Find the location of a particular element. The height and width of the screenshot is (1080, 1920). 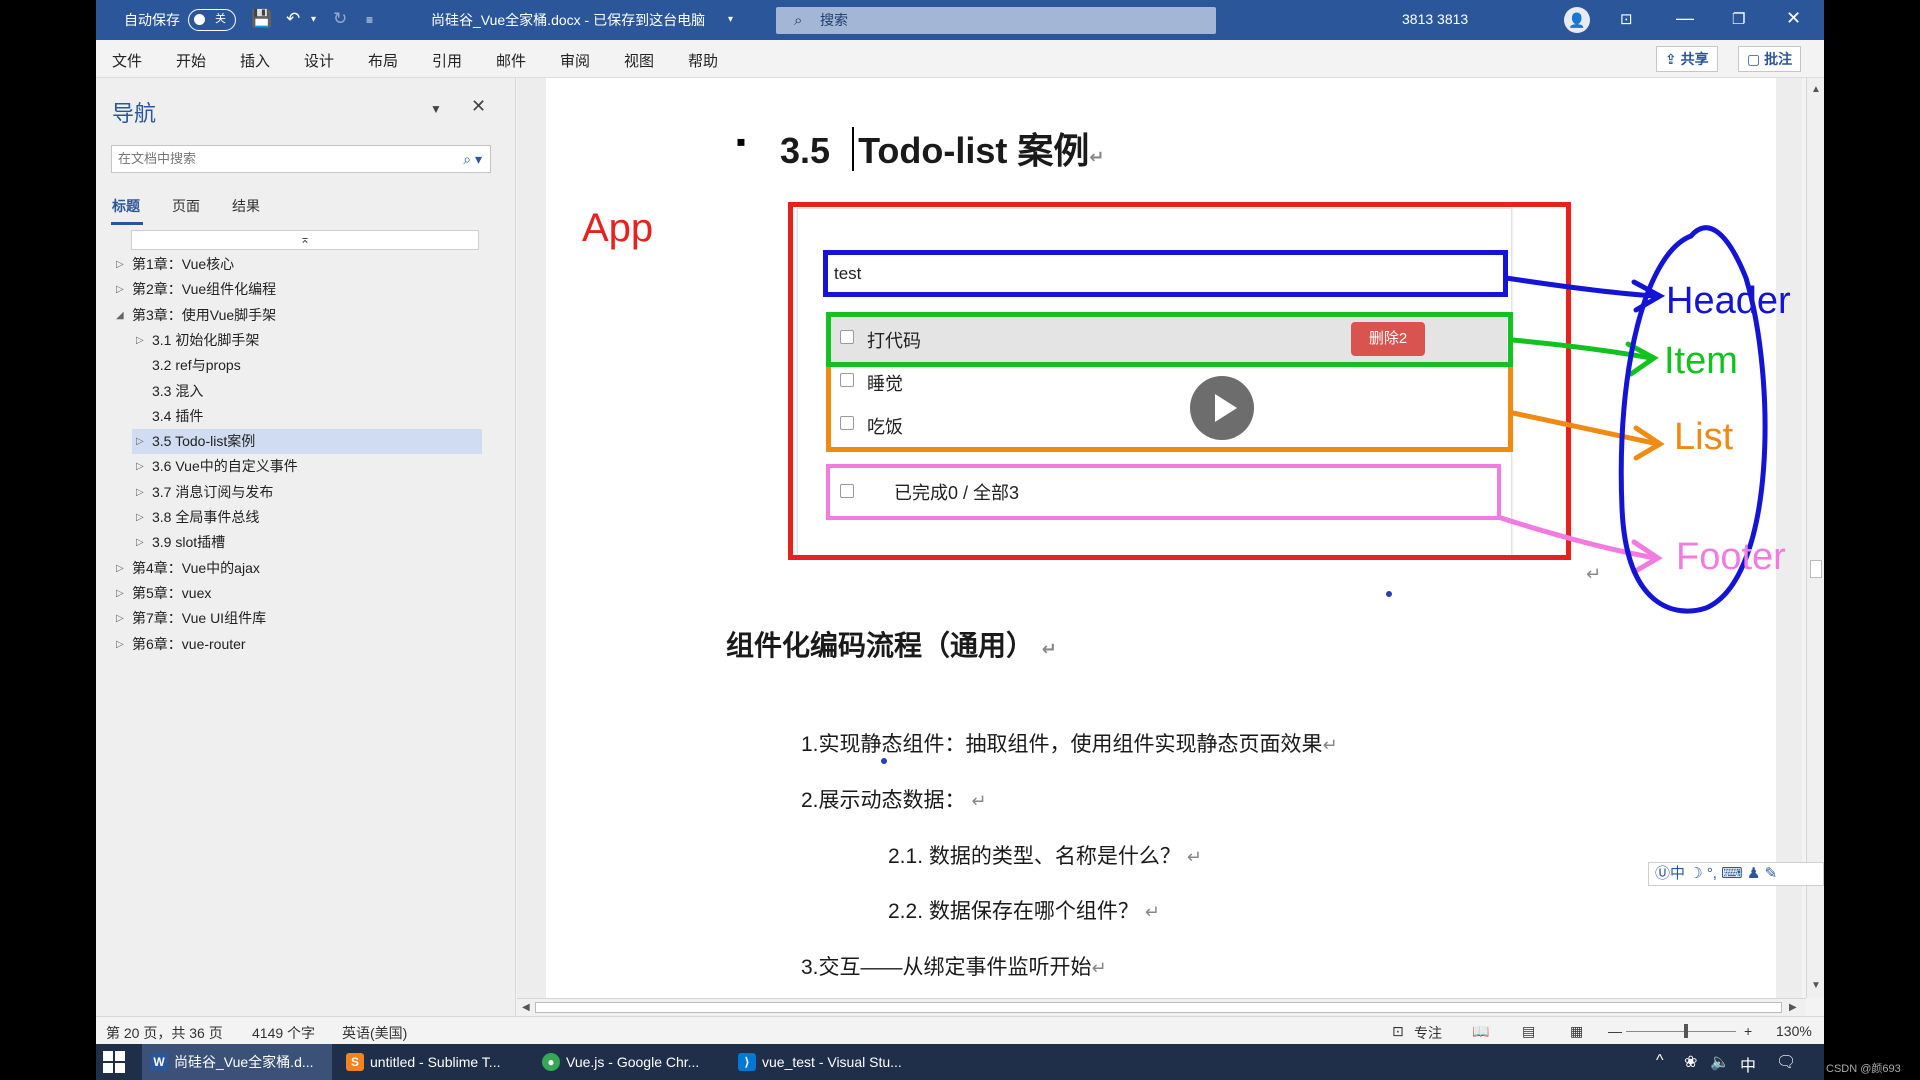

tab-file: 文件 is located at coordinates (127, 60).